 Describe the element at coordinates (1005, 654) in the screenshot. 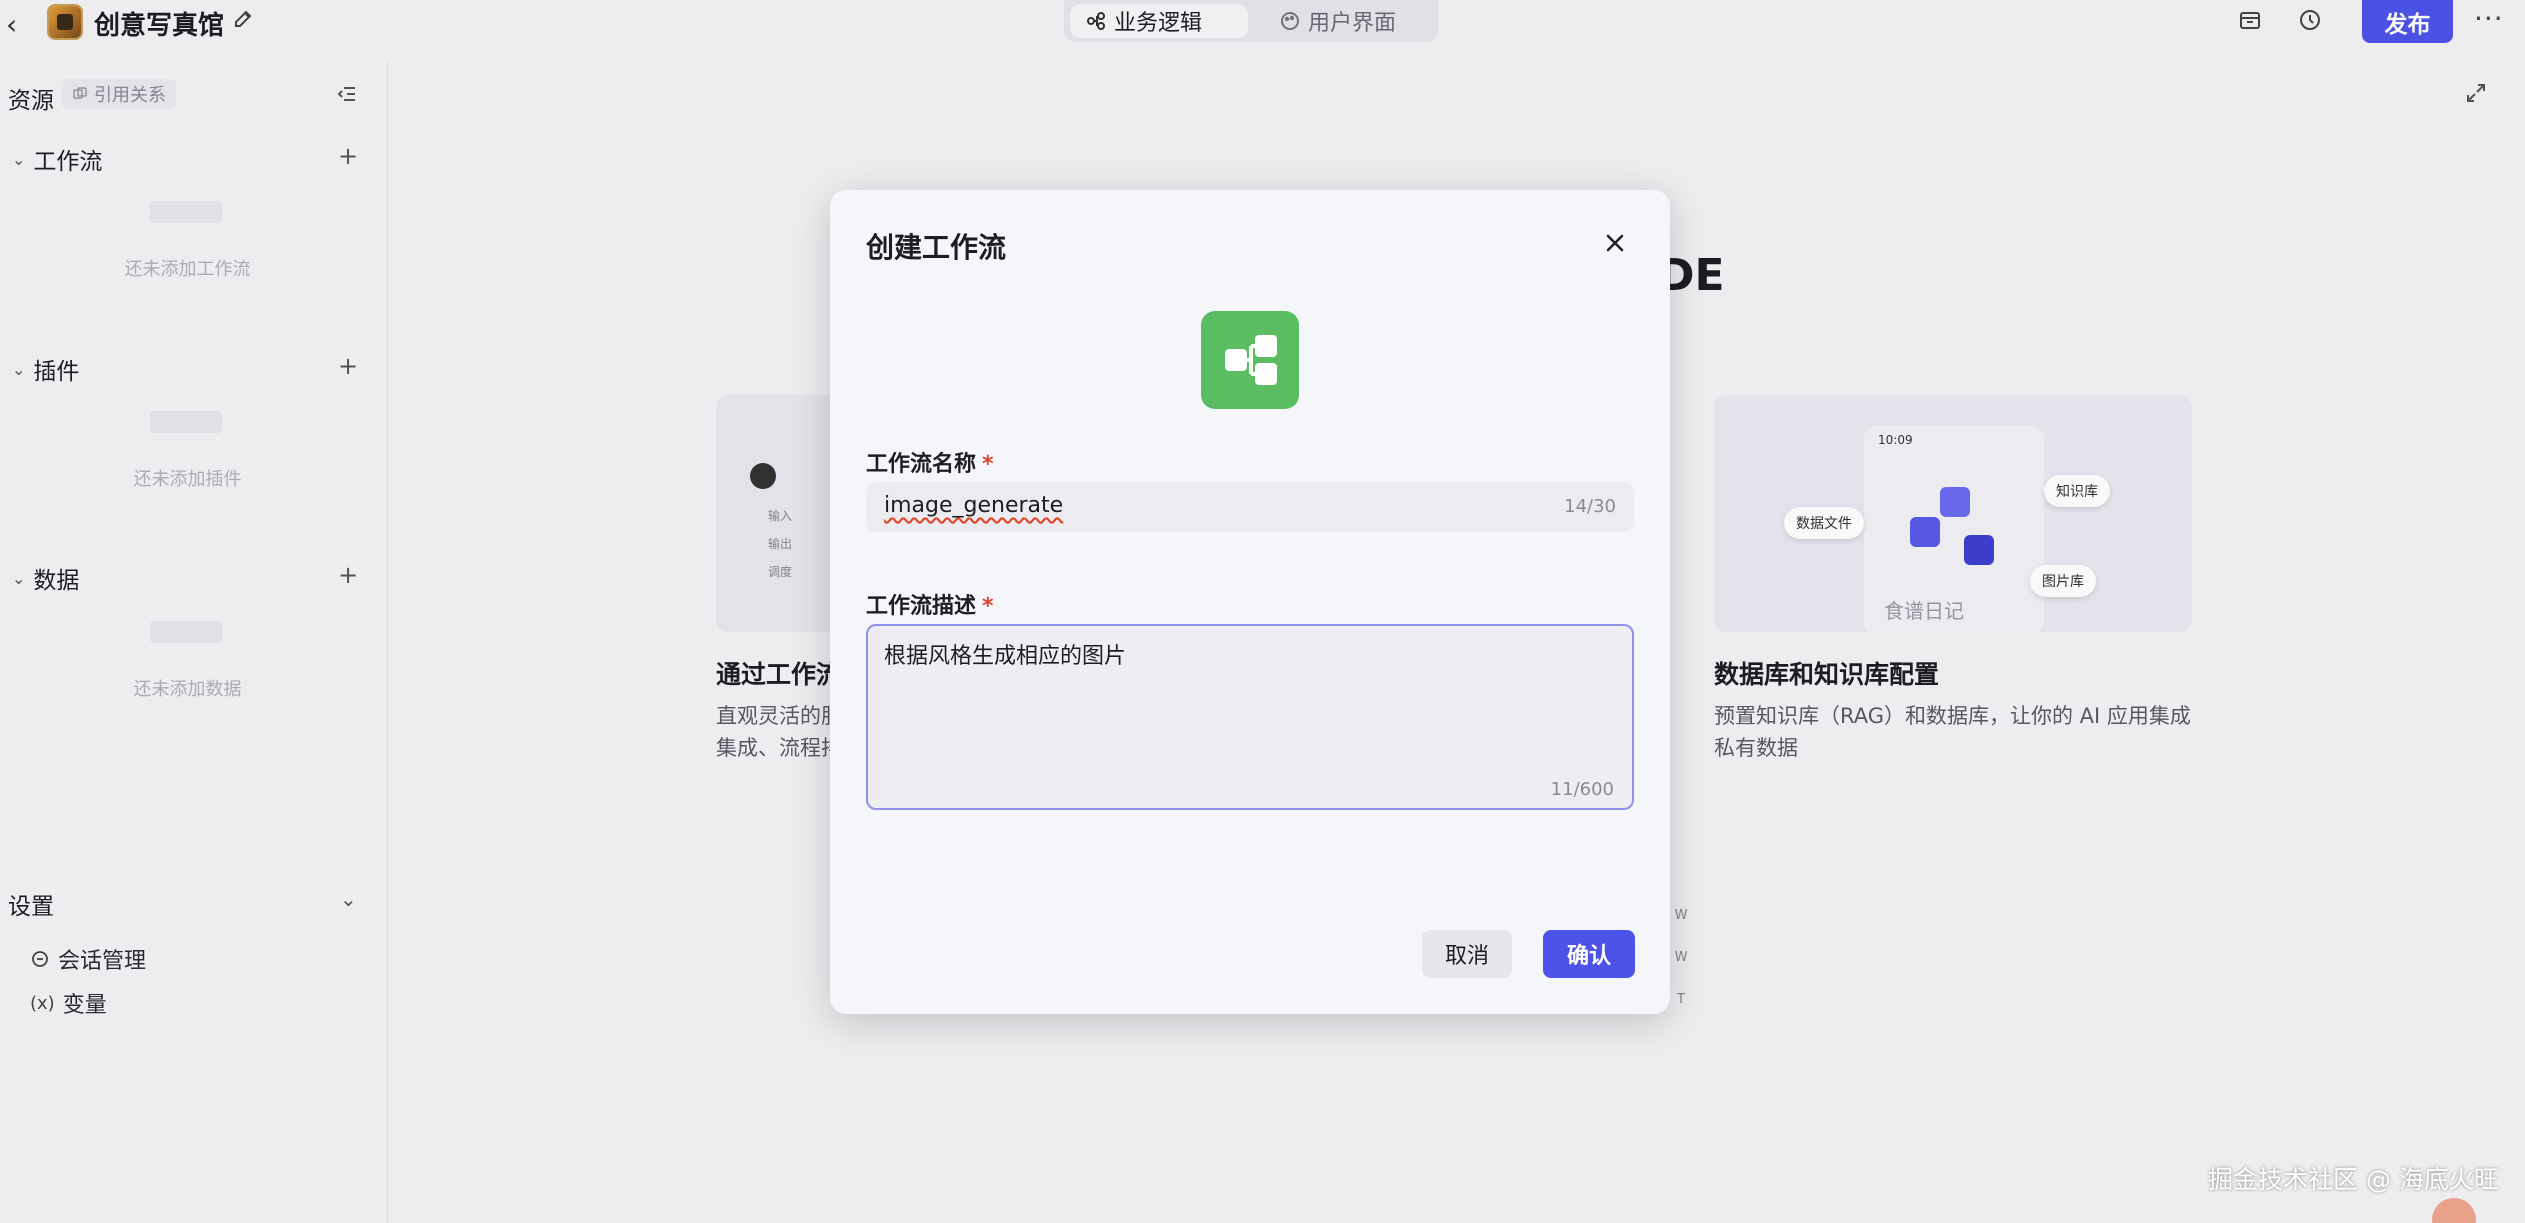

I see `desc-input-value: 根据风格生成相应的图片` at that location.